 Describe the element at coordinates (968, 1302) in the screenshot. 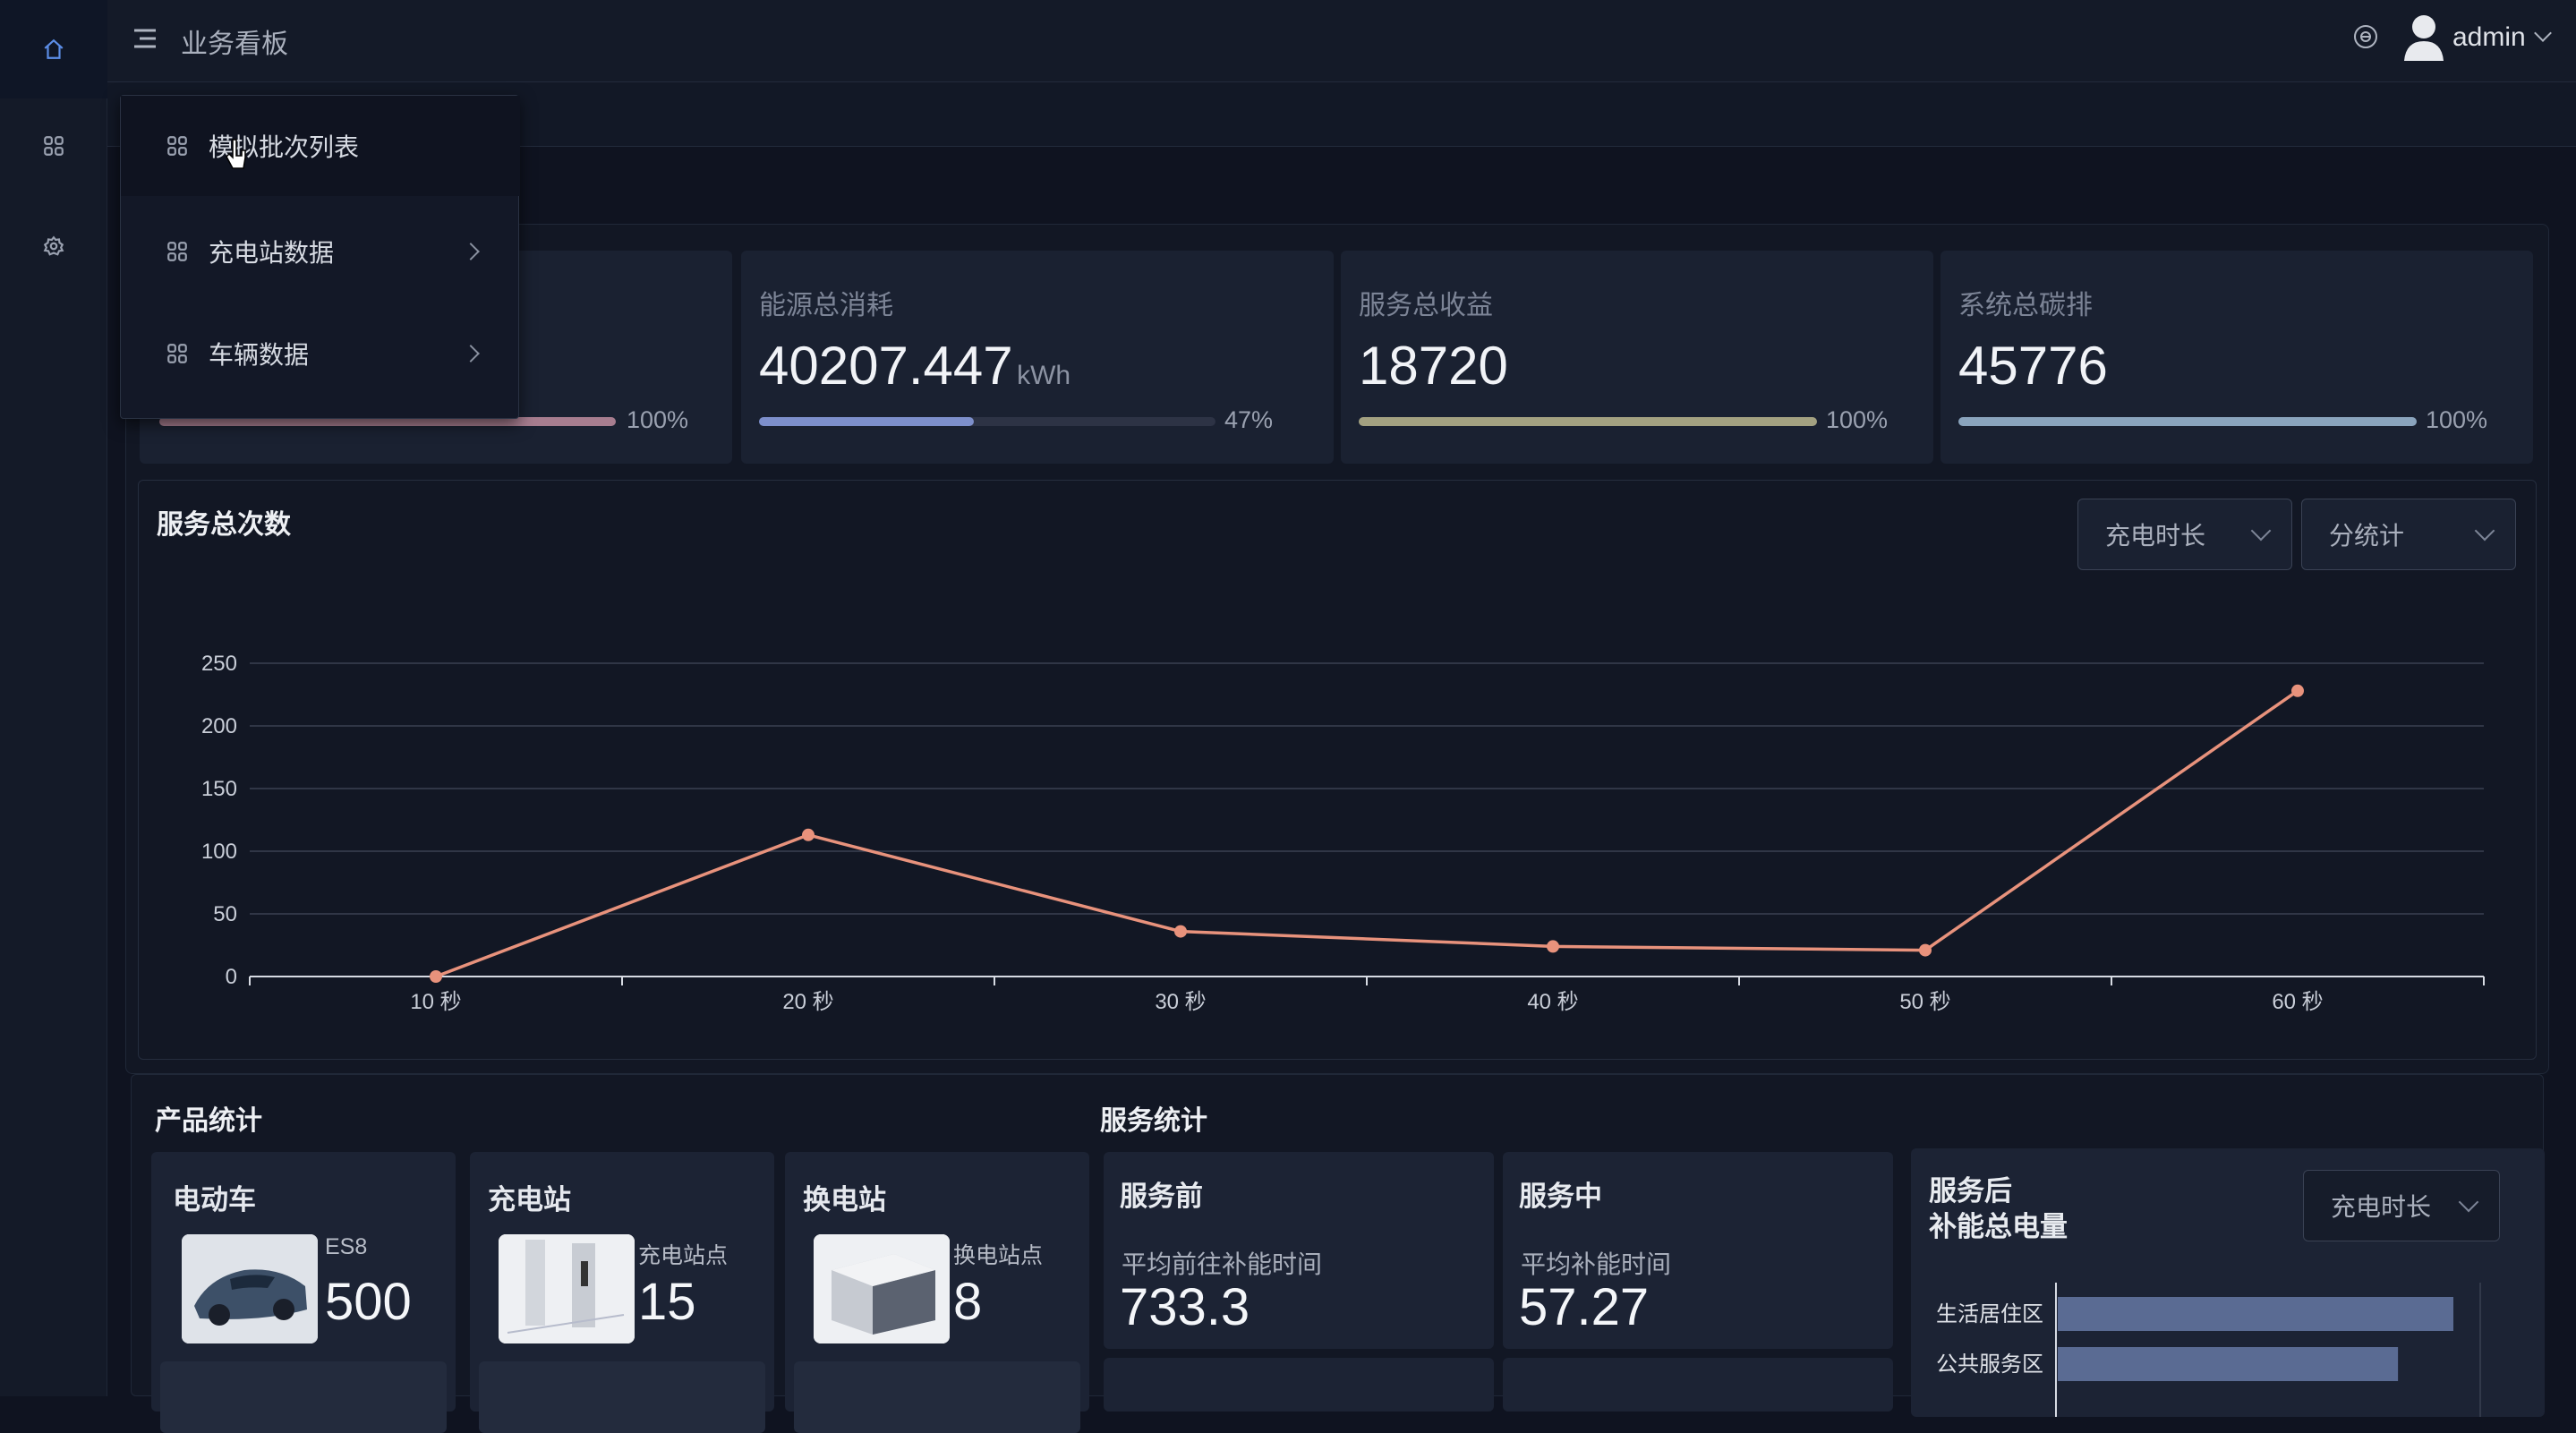

I see `product-value: 8` at that location.